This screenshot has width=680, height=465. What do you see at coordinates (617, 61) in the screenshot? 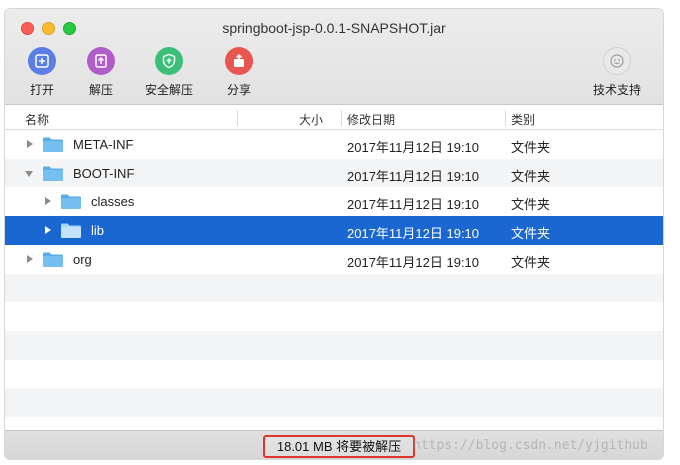
I see `smiley-icon` at bounding box center [617, 61].